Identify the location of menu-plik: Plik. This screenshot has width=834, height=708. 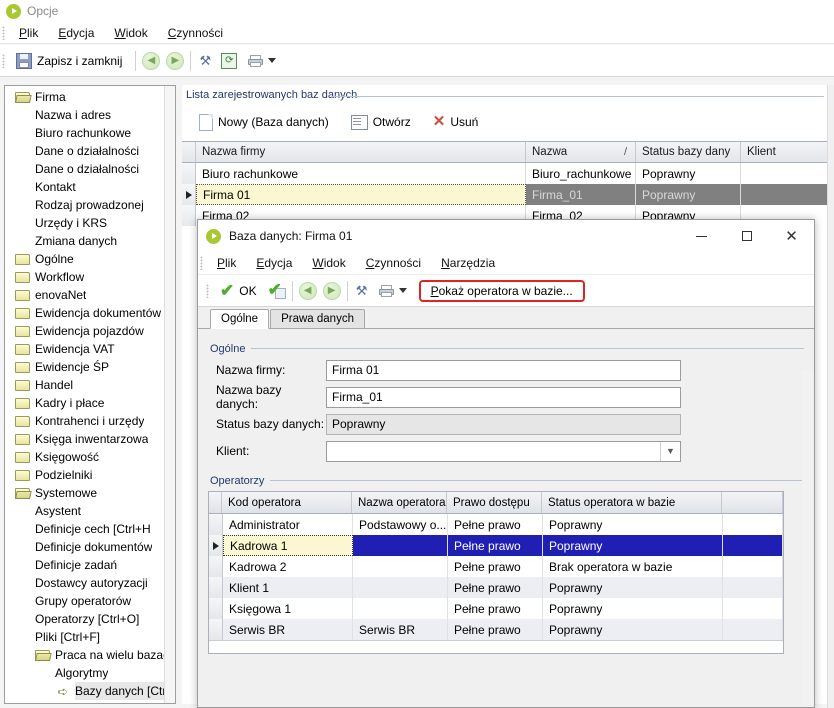
(28, 33).